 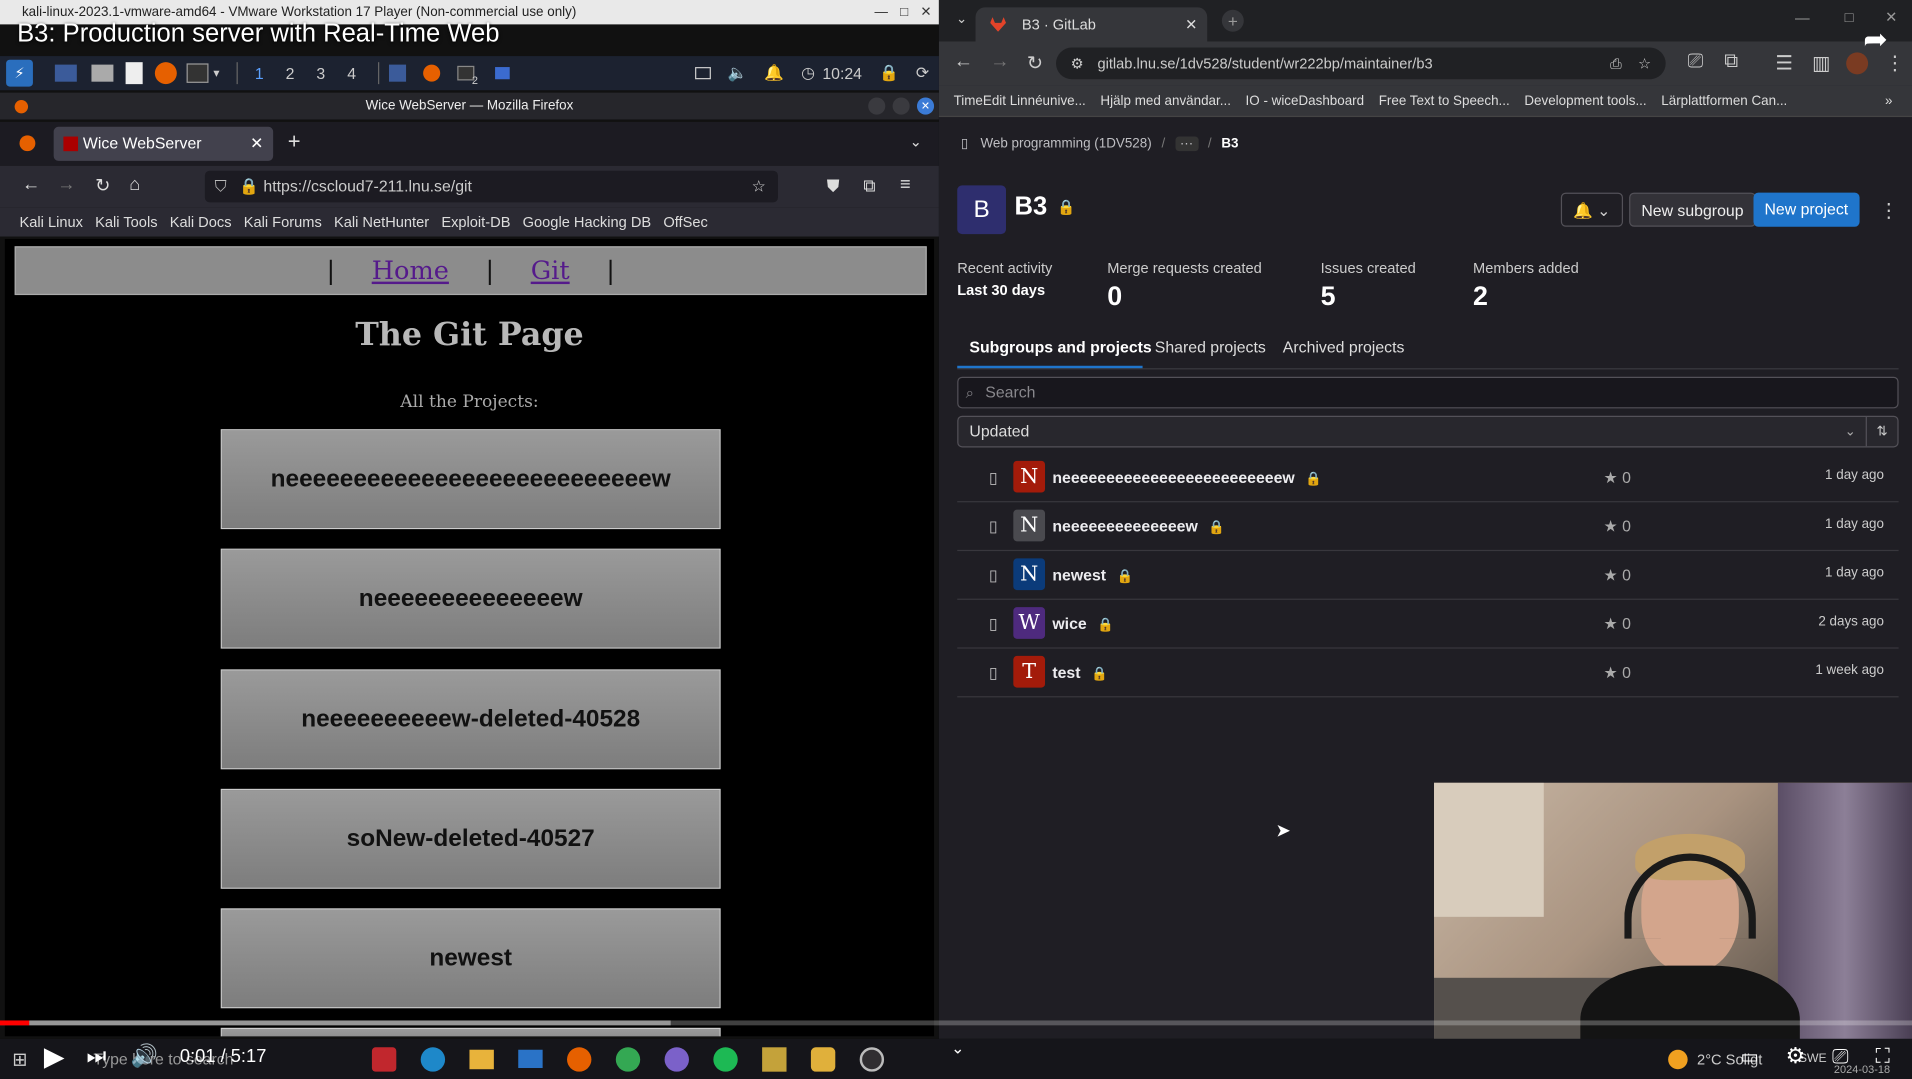 What do you see at coordinates (1888, 100) in the screenshot?
I see `bookmarks-more-icon: »` at bounding box center [1888, 100].